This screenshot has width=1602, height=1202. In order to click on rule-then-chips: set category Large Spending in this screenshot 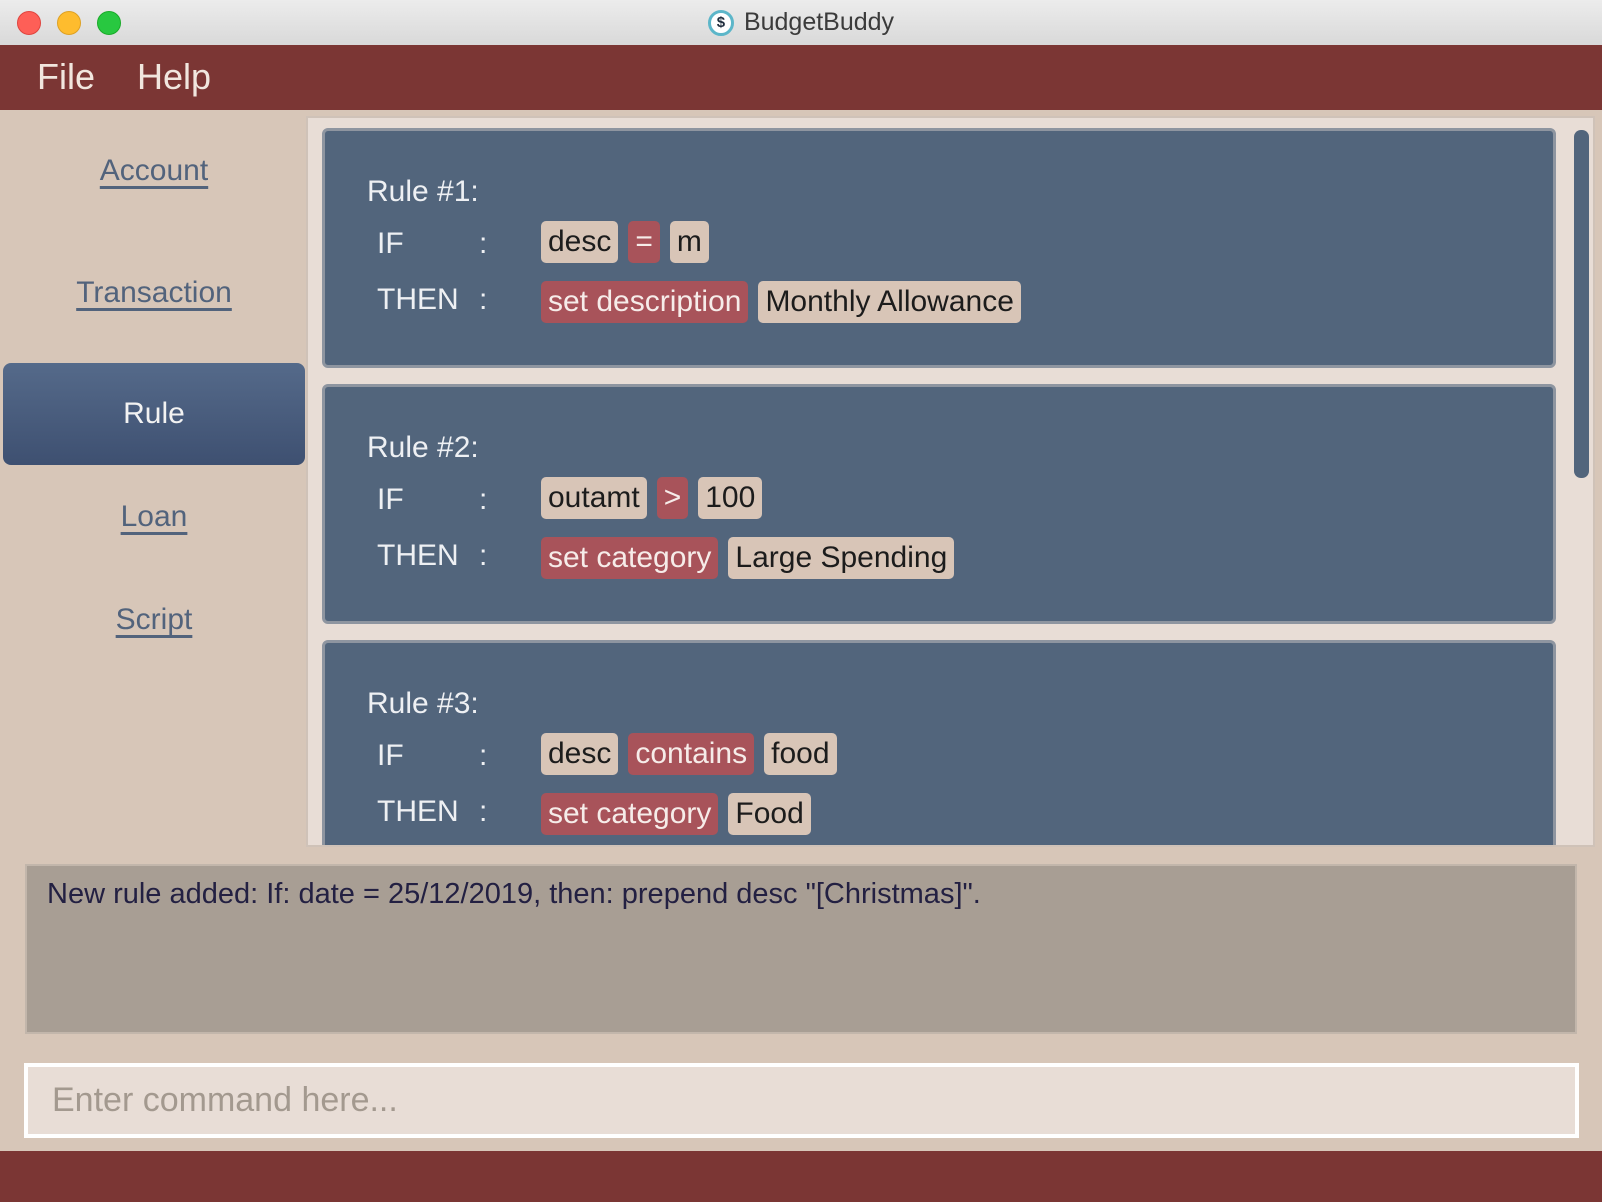, I will do `click(748, 558)`.